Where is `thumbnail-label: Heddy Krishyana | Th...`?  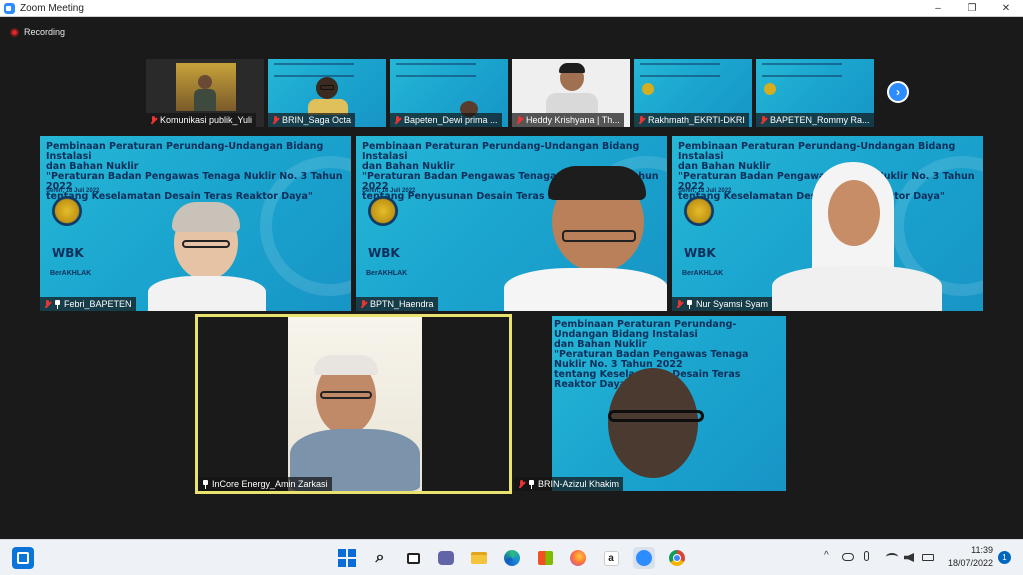 thumbnail-label: Heddy Krishyana | Th... is located at coordinates (568, 120).